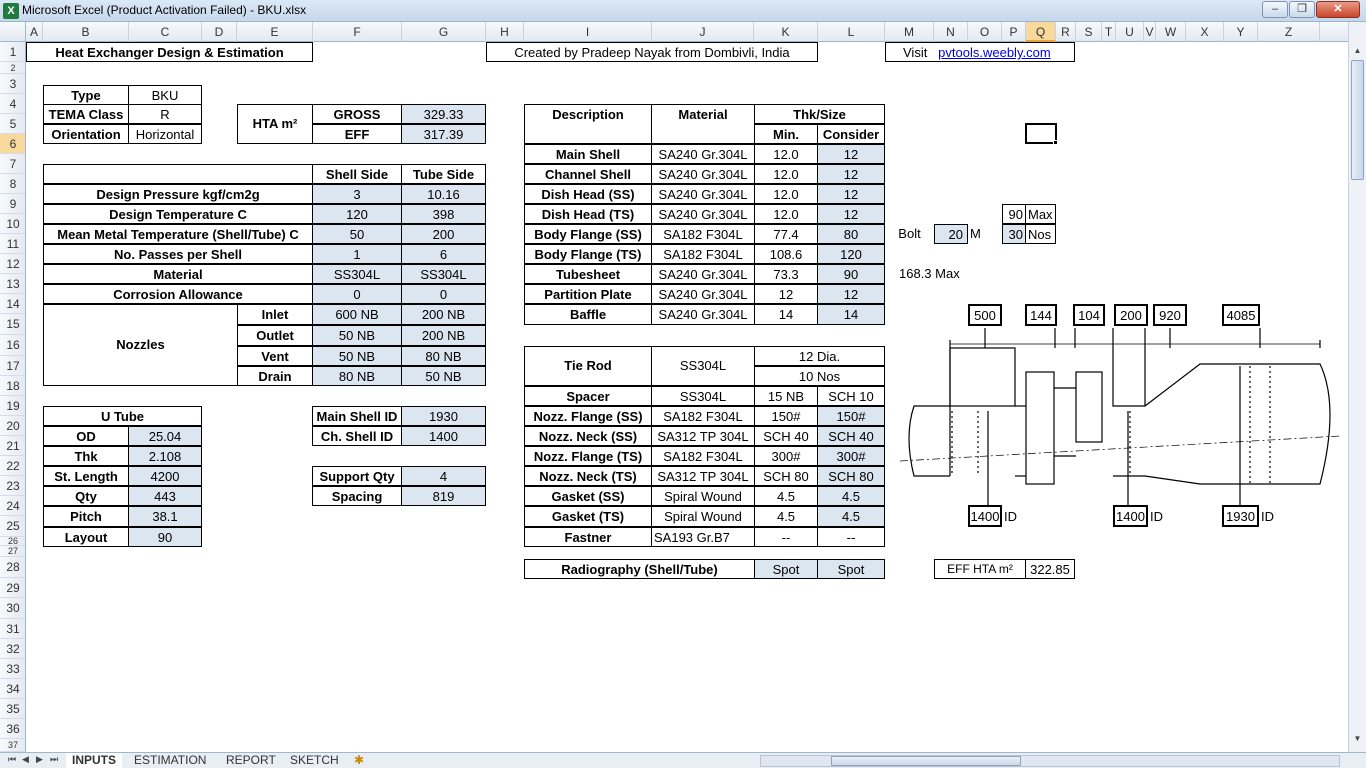  What do you see at coordinates (851, 537) in the screenshot?
I see `fitting-consider: --` at bounding box center [851, 537].